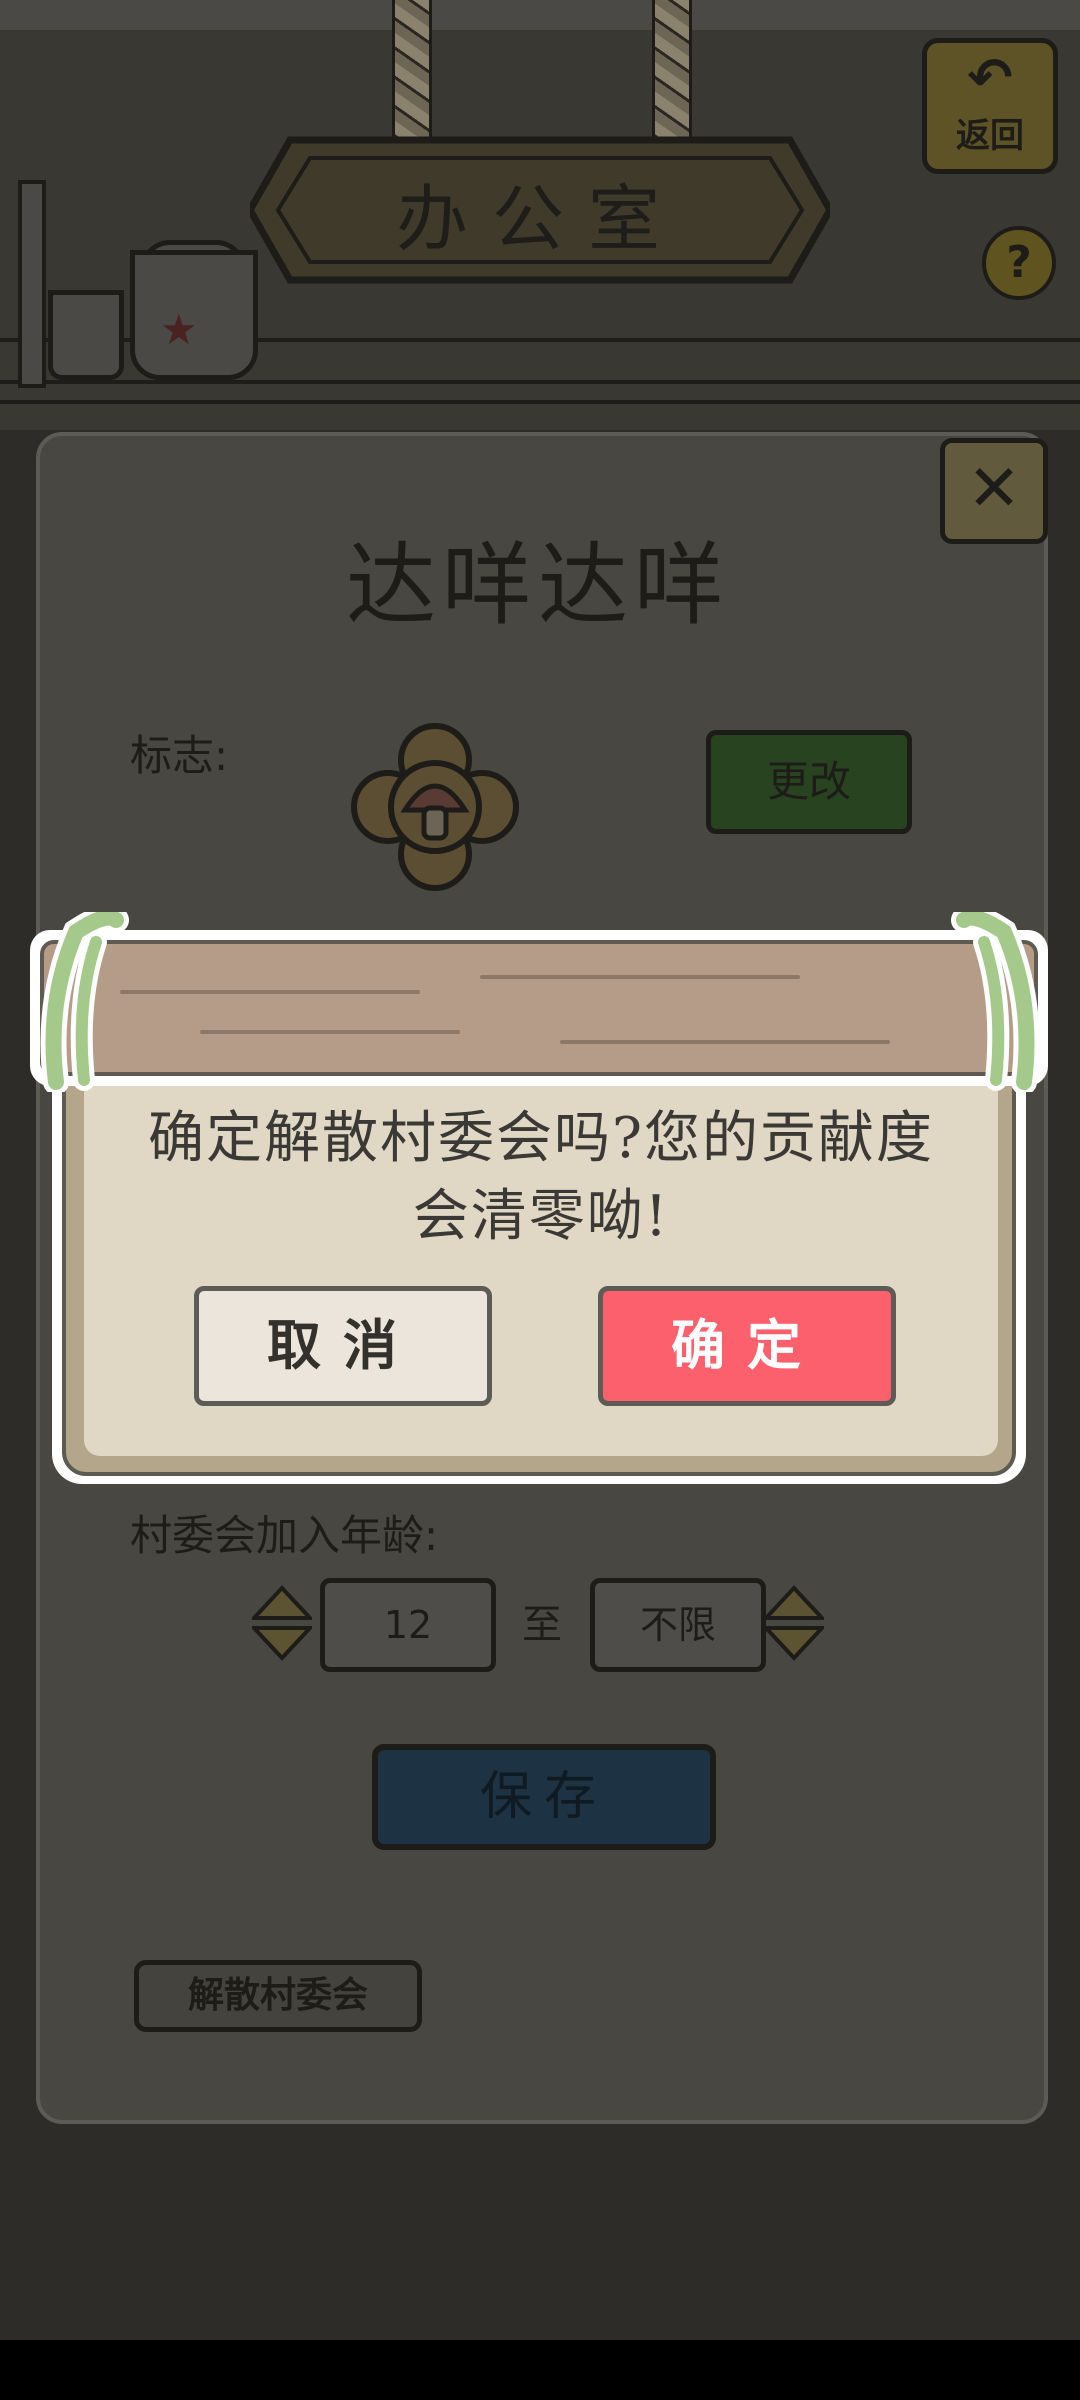  Describe the element at coordinates (672, 75) in the screenshot. I see `rope-right` at that location.